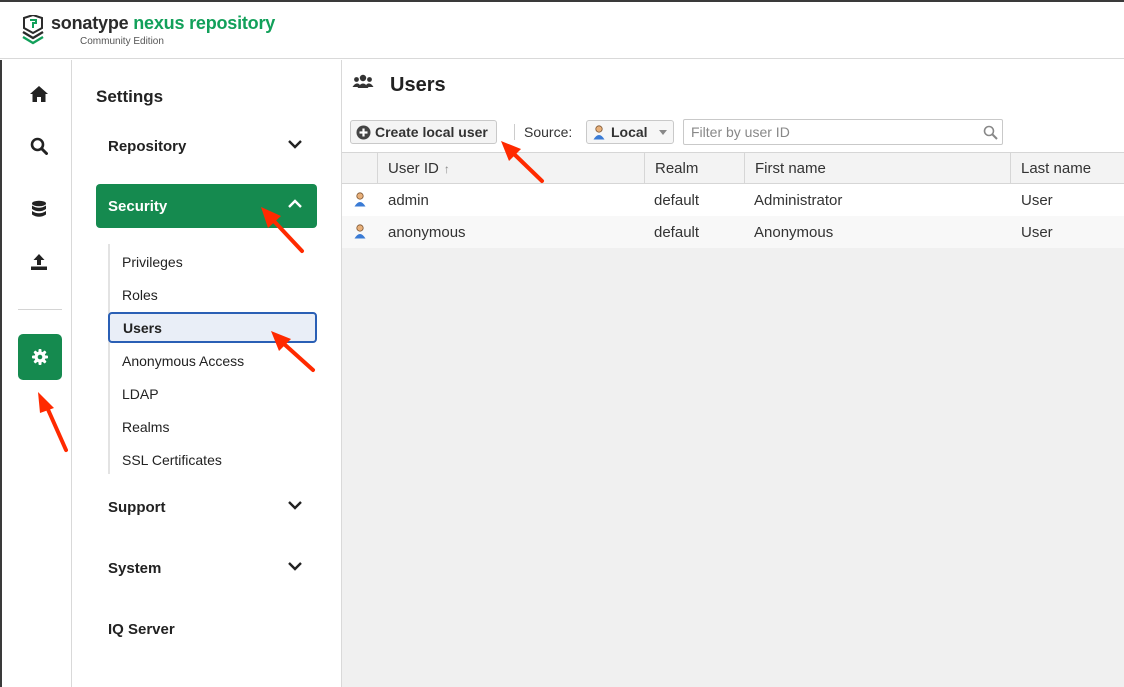  What do you see at coordinates (212, 393) in the screenshot?
I see `nav-item-ldap: LDAP` at bounding box center [212, 393].